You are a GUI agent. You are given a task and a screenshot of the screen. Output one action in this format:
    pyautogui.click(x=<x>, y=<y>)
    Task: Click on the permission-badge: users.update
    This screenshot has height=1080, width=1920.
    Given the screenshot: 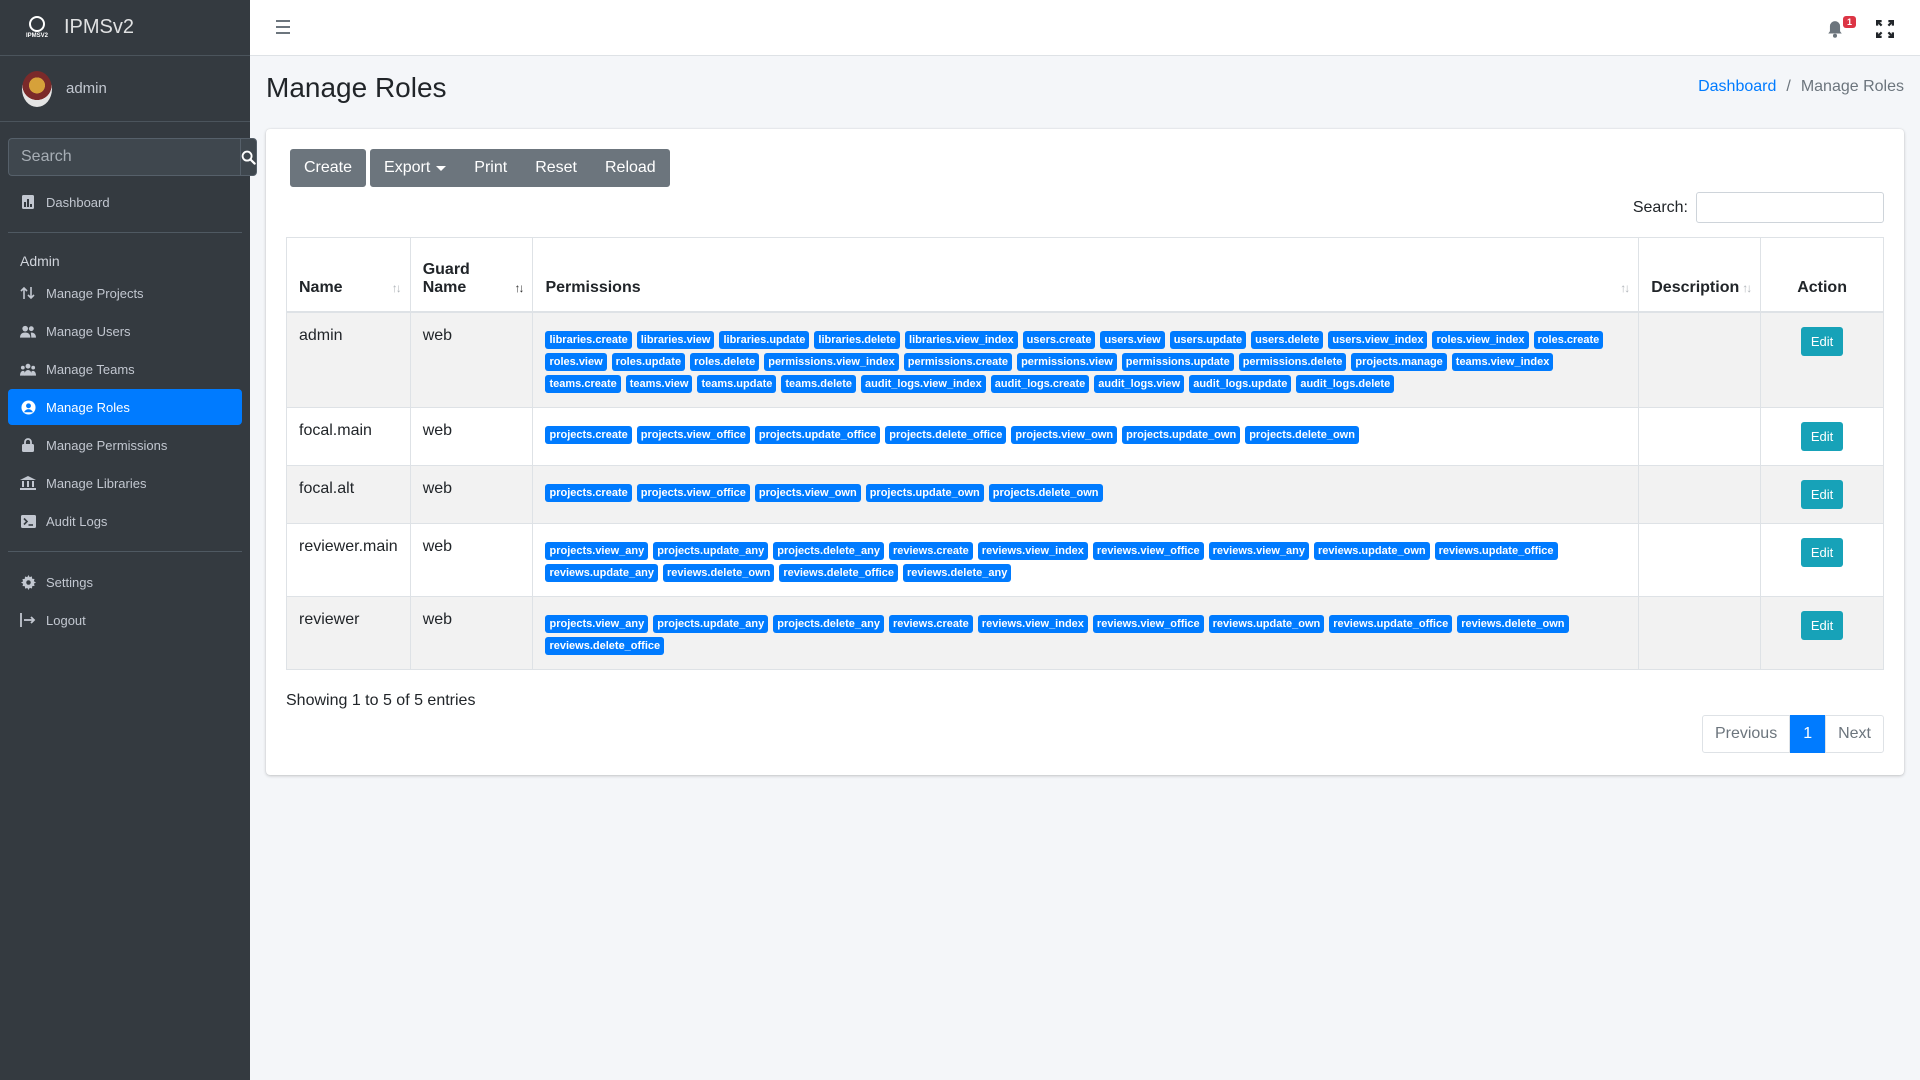 What is the action you would take?
    pyautogui.click(x=1208, y=339)
    